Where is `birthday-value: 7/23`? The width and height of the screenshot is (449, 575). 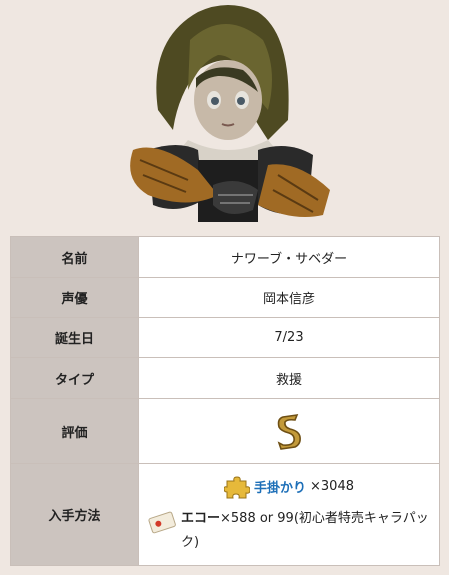
birthday-value: 7/23 is located at coordinates (289, 337).